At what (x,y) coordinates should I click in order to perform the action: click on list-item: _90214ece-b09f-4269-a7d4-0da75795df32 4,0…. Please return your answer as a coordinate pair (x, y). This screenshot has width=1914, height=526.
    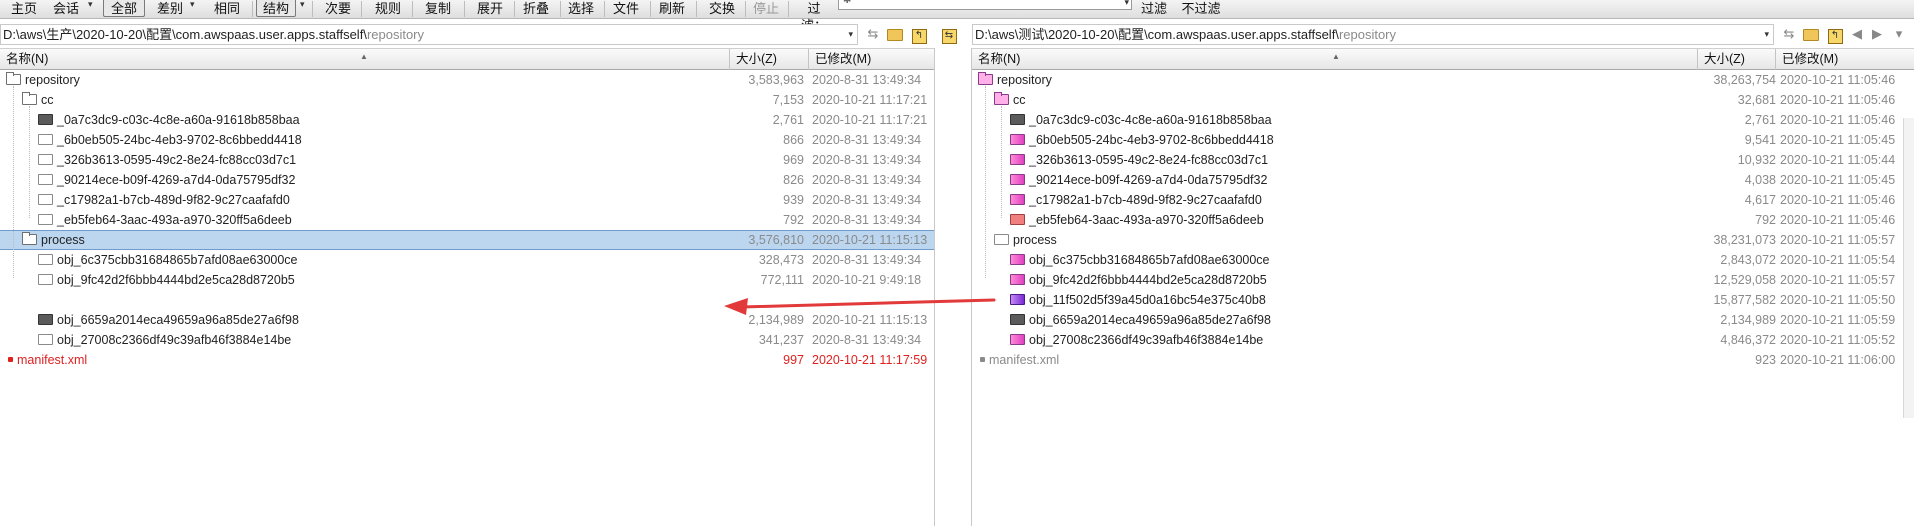
    Looking at the image, I should click on (1443, 180).